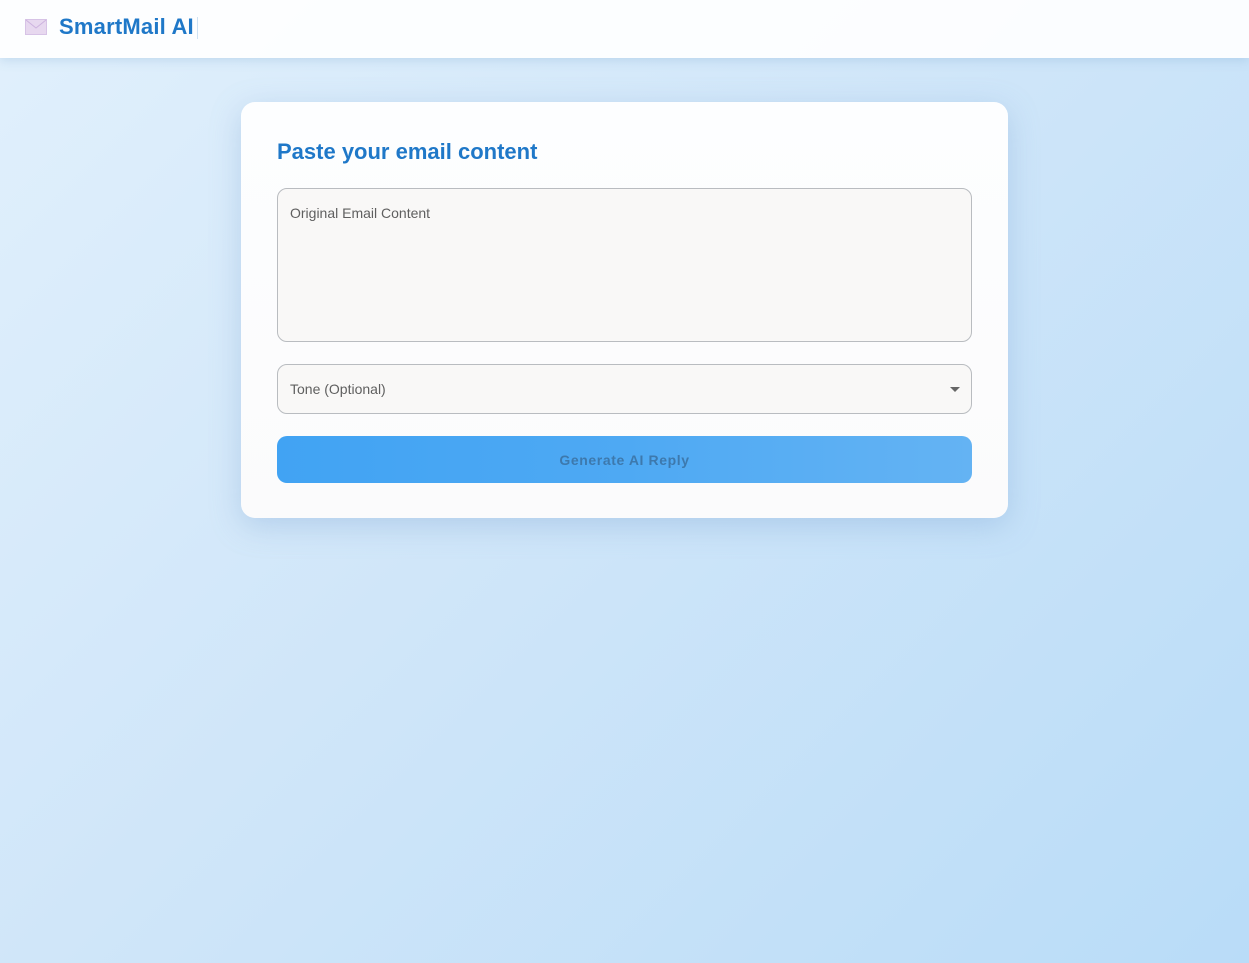  Describe the element at coordinates (197, 28) in the screenshot. I see `text-caret` at that location.